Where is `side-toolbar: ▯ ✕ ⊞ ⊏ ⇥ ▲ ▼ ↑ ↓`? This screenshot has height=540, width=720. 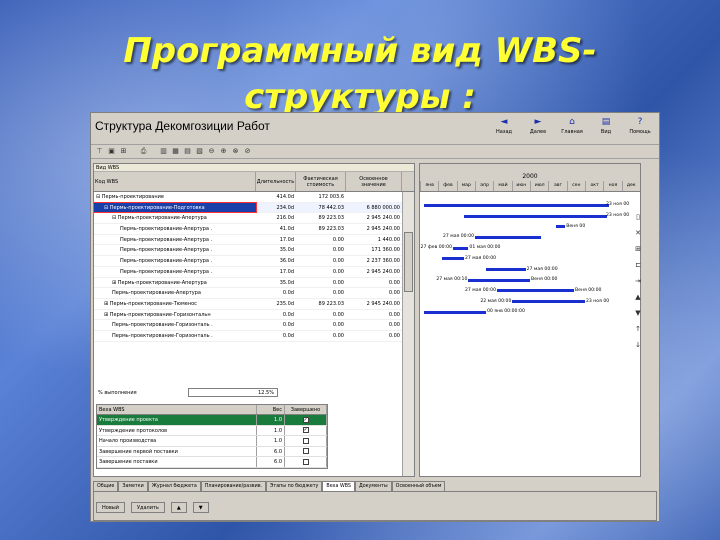
side-toolbar: ▯ ✕ ⊞ ⊏ ⇥ ▲ ▼ ↑ ↓ is located at coordinates (638, 281).